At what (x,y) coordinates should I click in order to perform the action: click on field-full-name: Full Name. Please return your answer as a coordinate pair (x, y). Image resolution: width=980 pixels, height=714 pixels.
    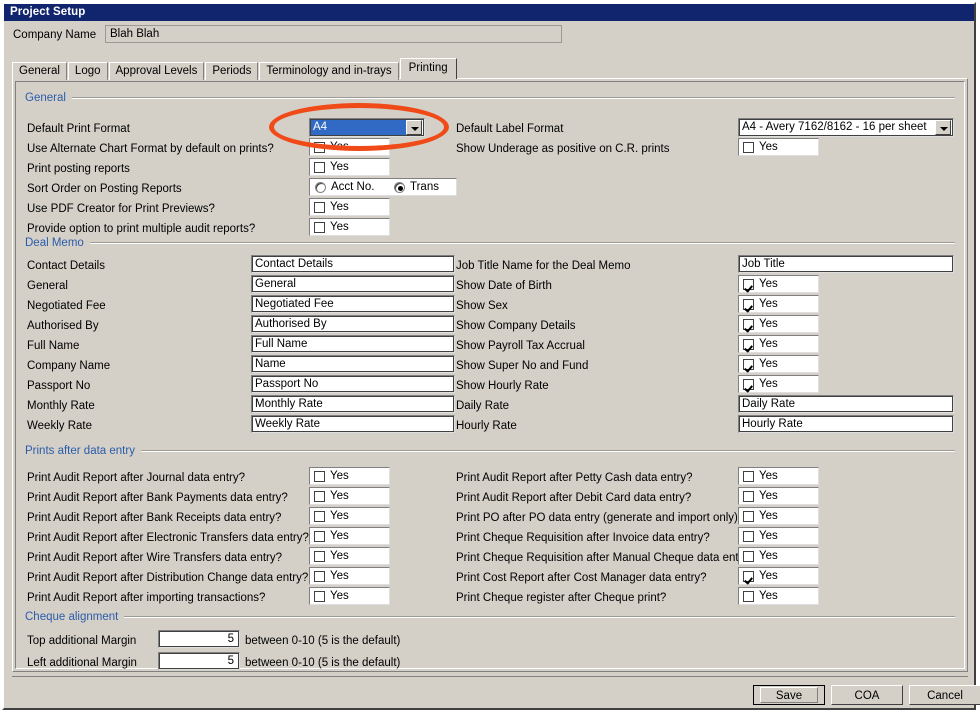
    Looking at the image, I should click on (353, 344).